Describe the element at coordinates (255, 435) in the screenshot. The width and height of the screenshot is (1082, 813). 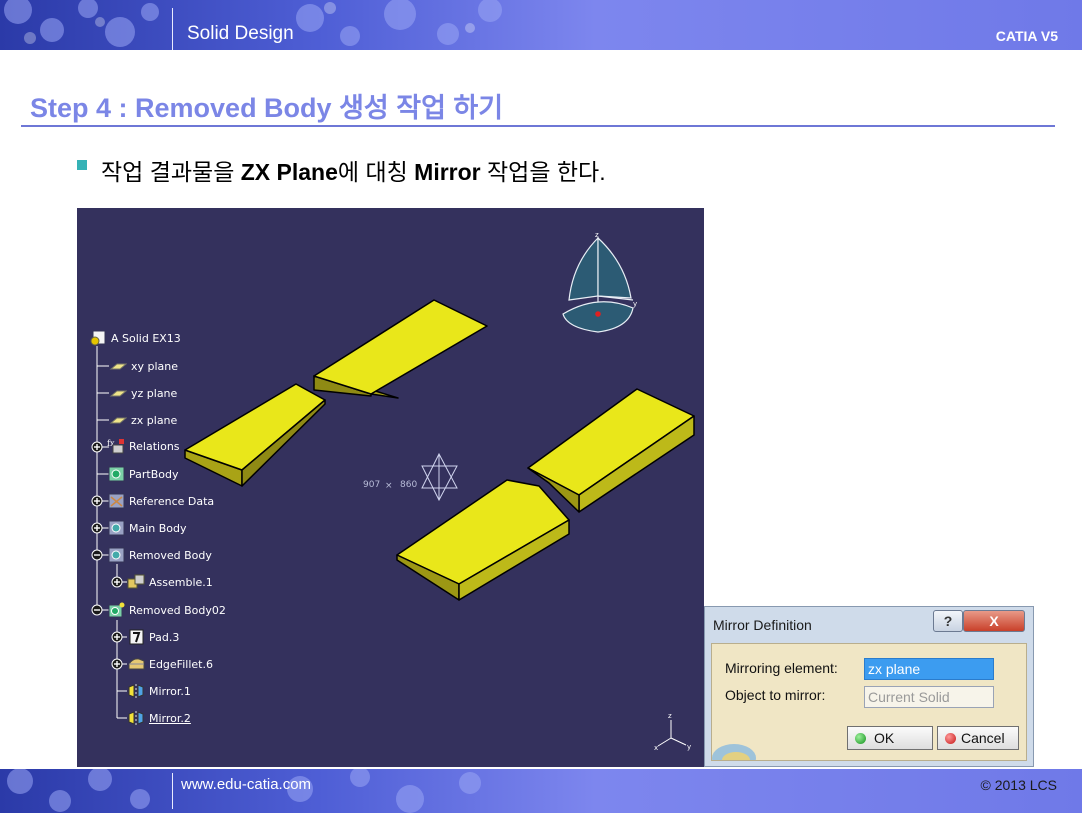
I see `solid-left` at that location.